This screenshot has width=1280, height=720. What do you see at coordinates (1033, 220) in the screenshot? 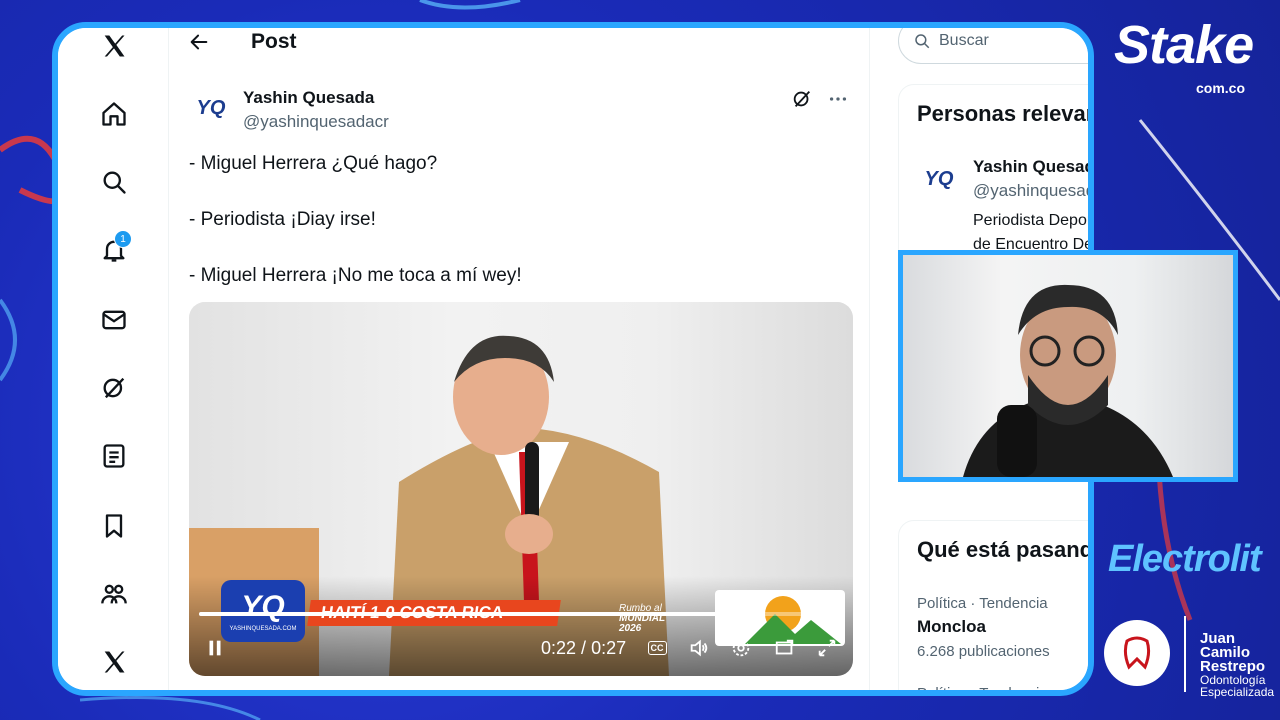
I see `relevant-bio-line: Periodista Deportivo` at bounding box center [1033, 220].